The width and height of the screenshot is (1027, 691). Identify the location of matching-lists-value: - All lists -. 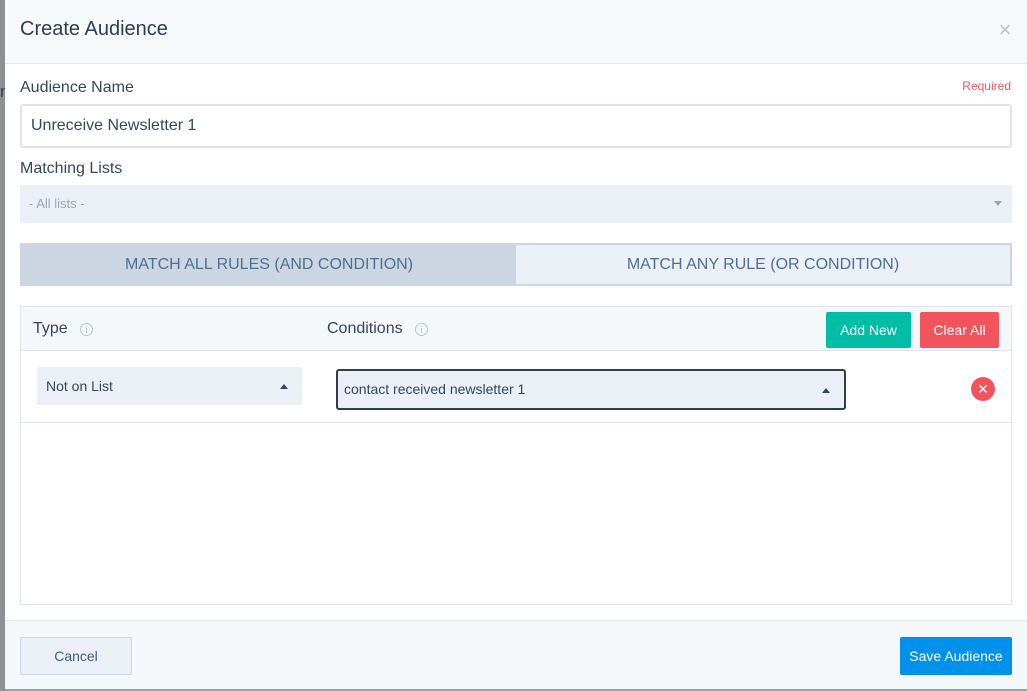
(57, 203).